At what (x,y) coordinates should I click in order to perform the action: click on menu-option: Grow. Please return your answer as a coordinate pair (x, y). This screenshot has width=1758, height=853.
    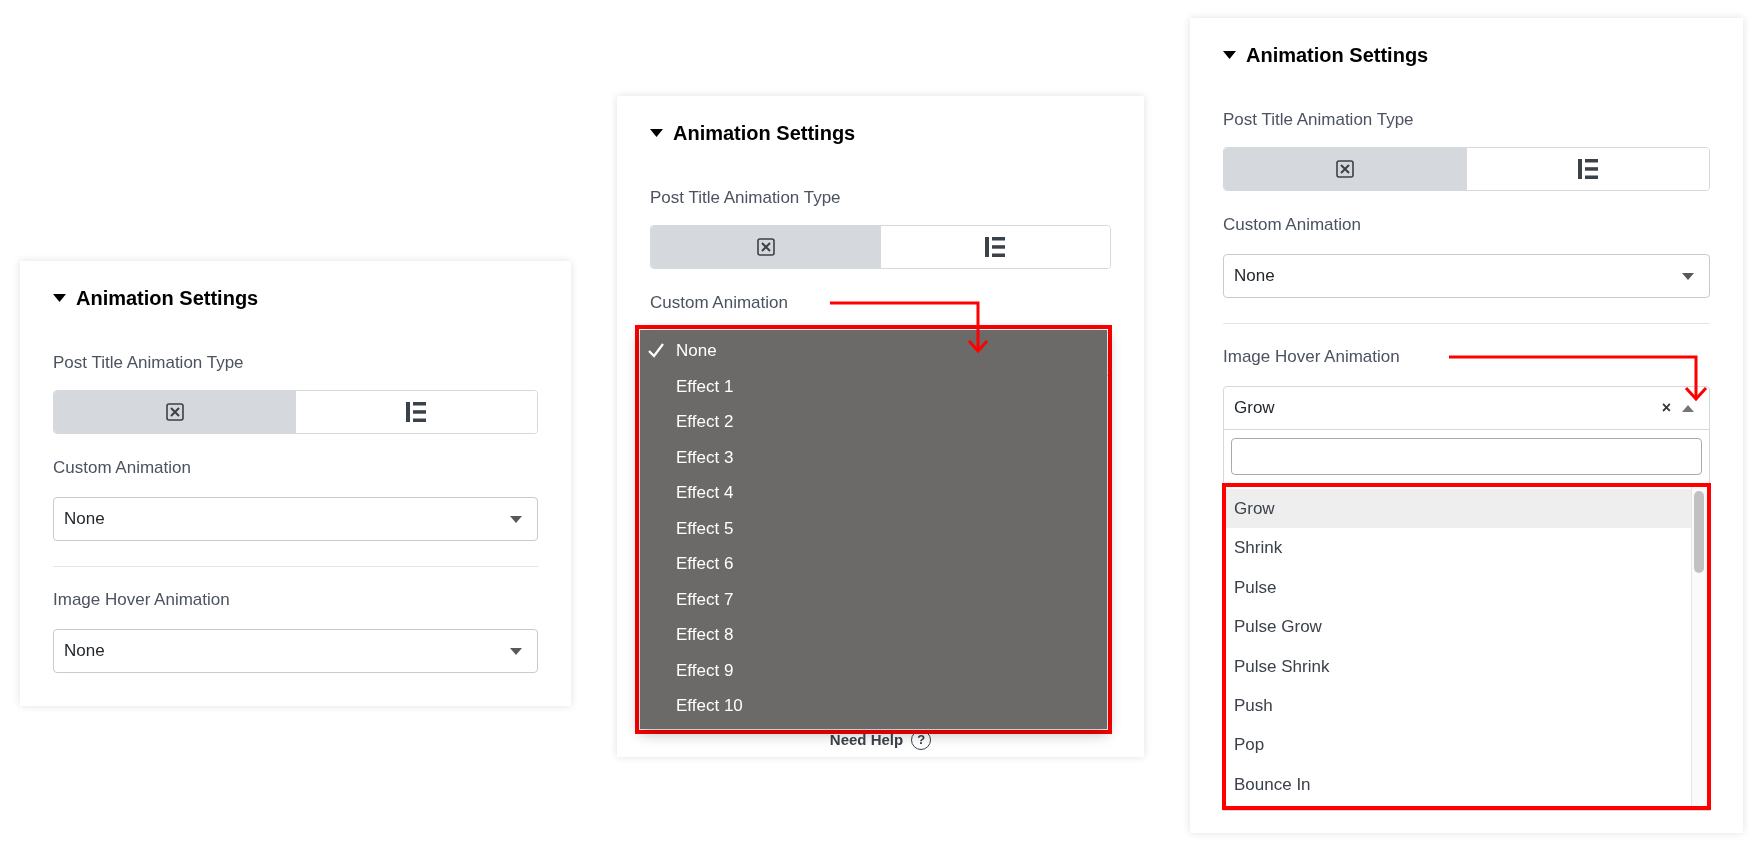
    Looking at the image, I should click on (1458, 509).